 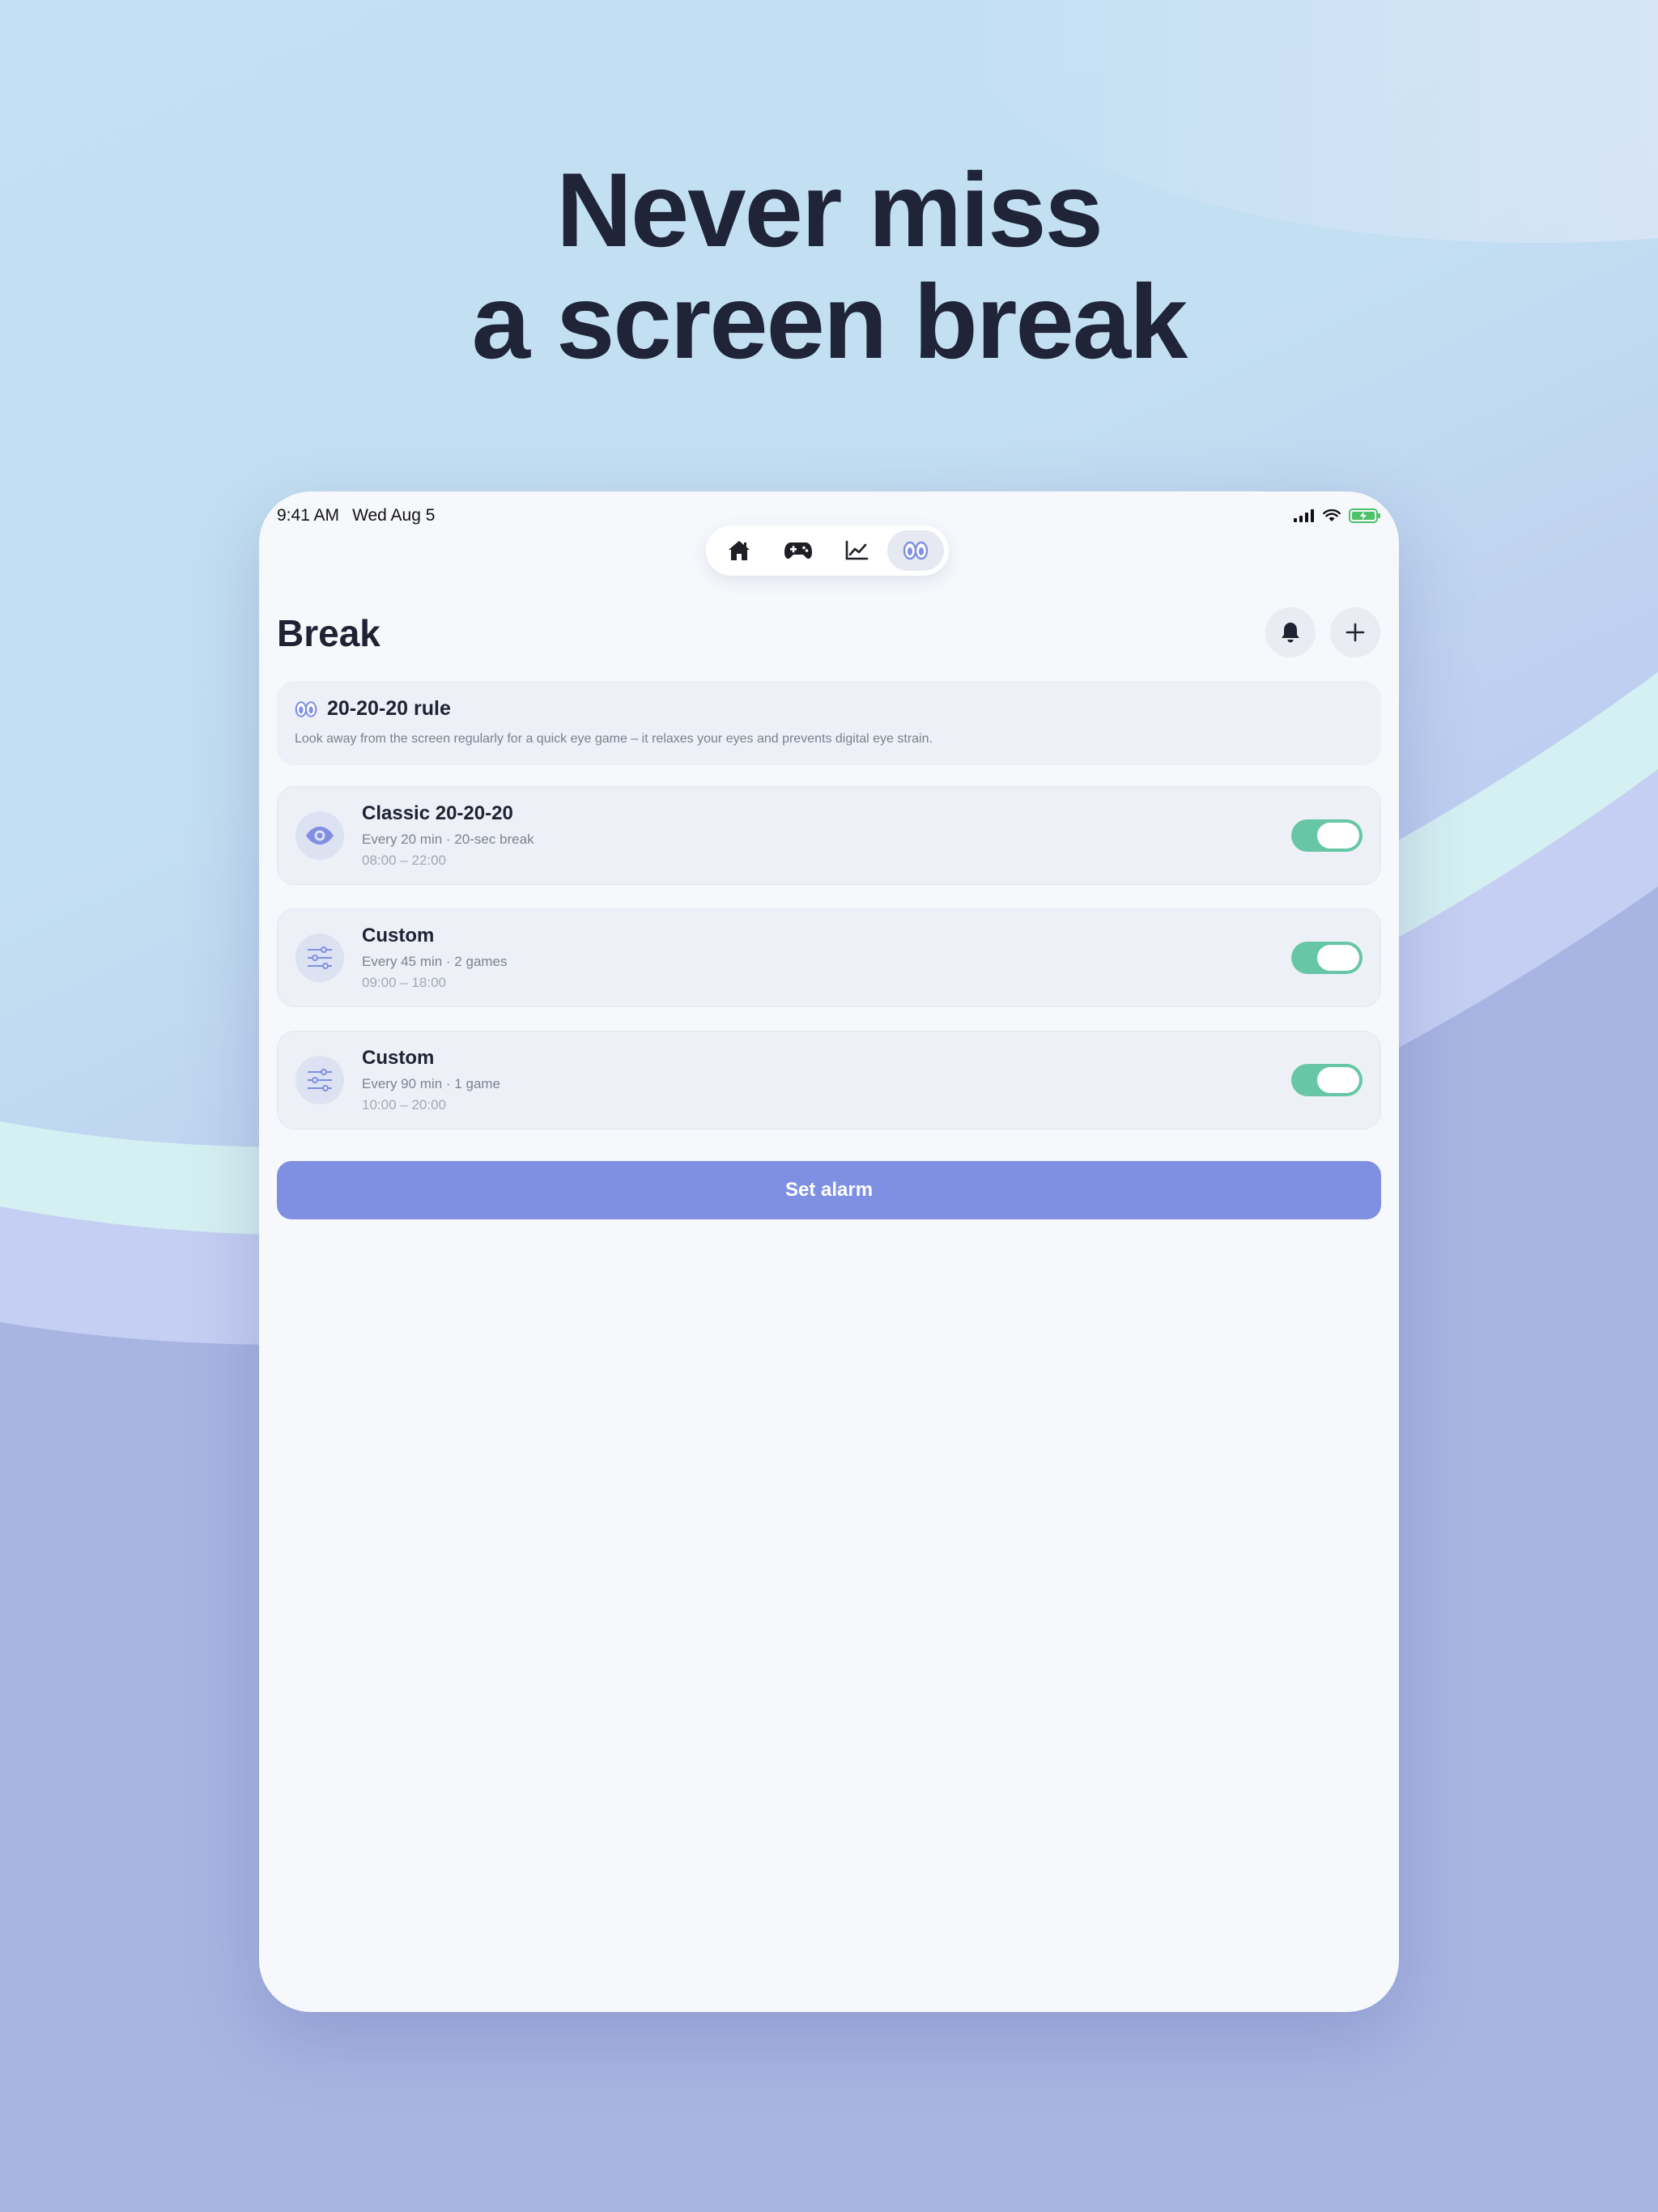 I want to click on cellular-signal-icon, so click(x=1304, y=515).